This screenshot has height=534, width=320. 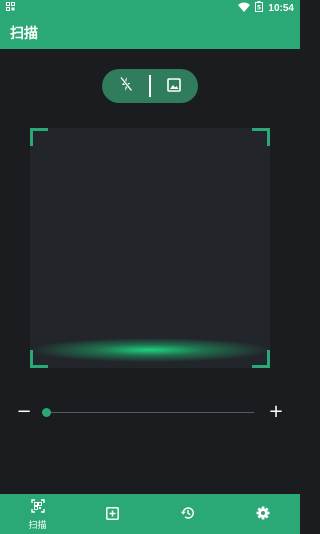 I want to click on flash-toggle-button, so click(x=125, y=86).